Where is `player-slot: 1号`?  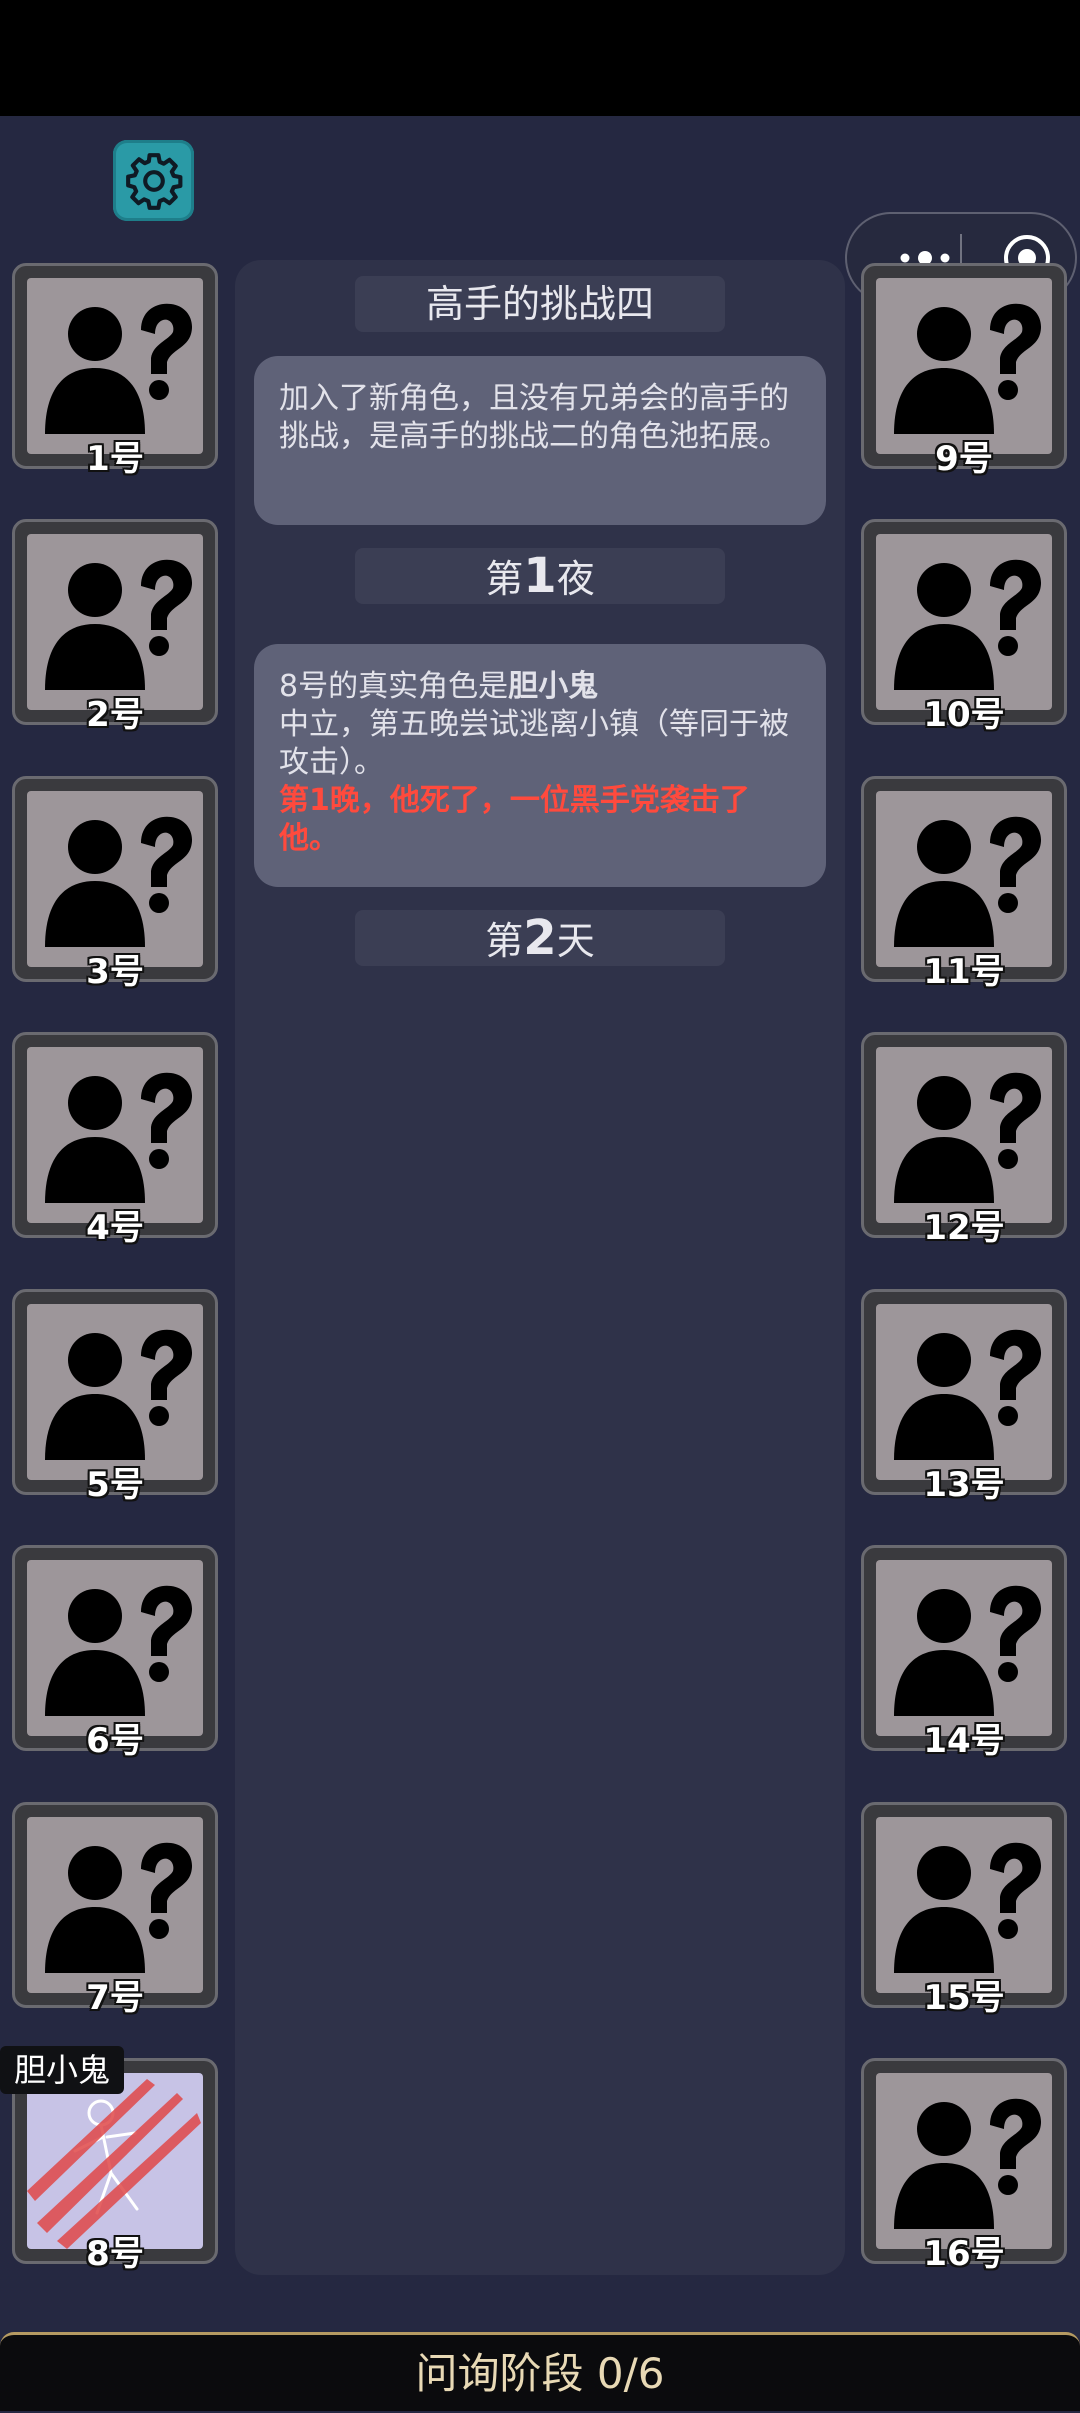
player-slot: 1号 is located at coordinates (115, 371).